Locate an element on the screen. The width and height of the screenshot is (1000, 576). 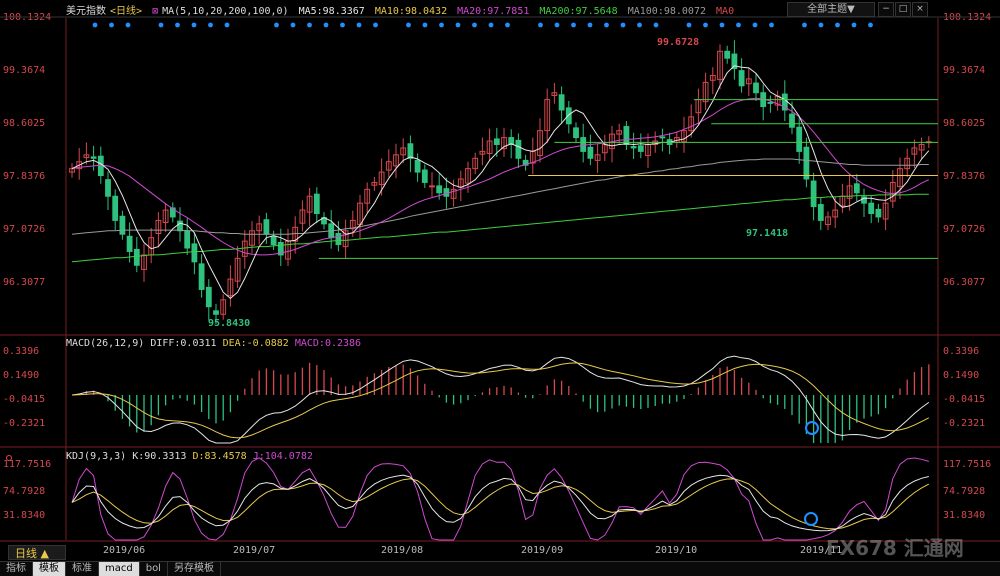
macd-diff-line is located at coordinates (500, 399).